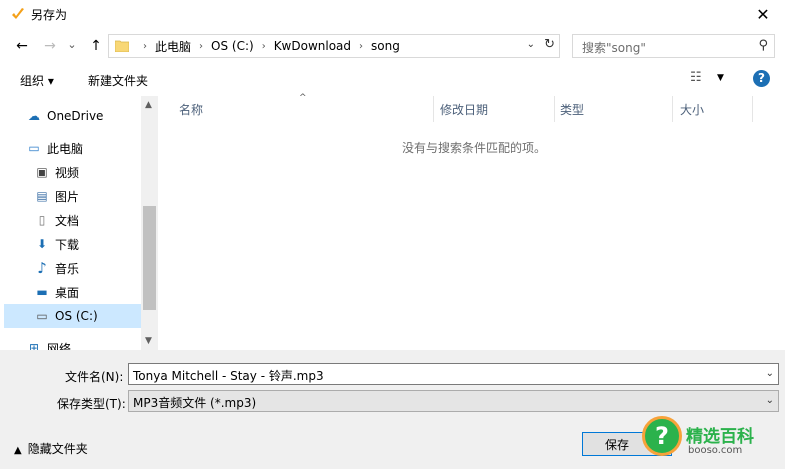 The height and width of the screenshot is (469, 785). I want to click on sidebar-item-network: ⊞ 网络, so click(73, 343).